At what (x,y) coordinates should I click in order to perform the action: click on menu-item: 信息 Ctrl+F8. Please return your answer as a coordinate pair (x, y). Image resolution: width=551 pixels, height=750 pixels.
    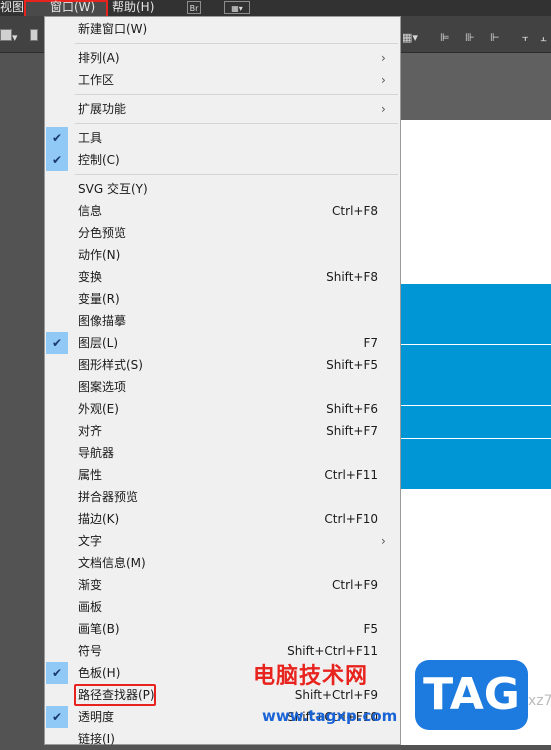
    Looking at the image, I should click on (222, 211).